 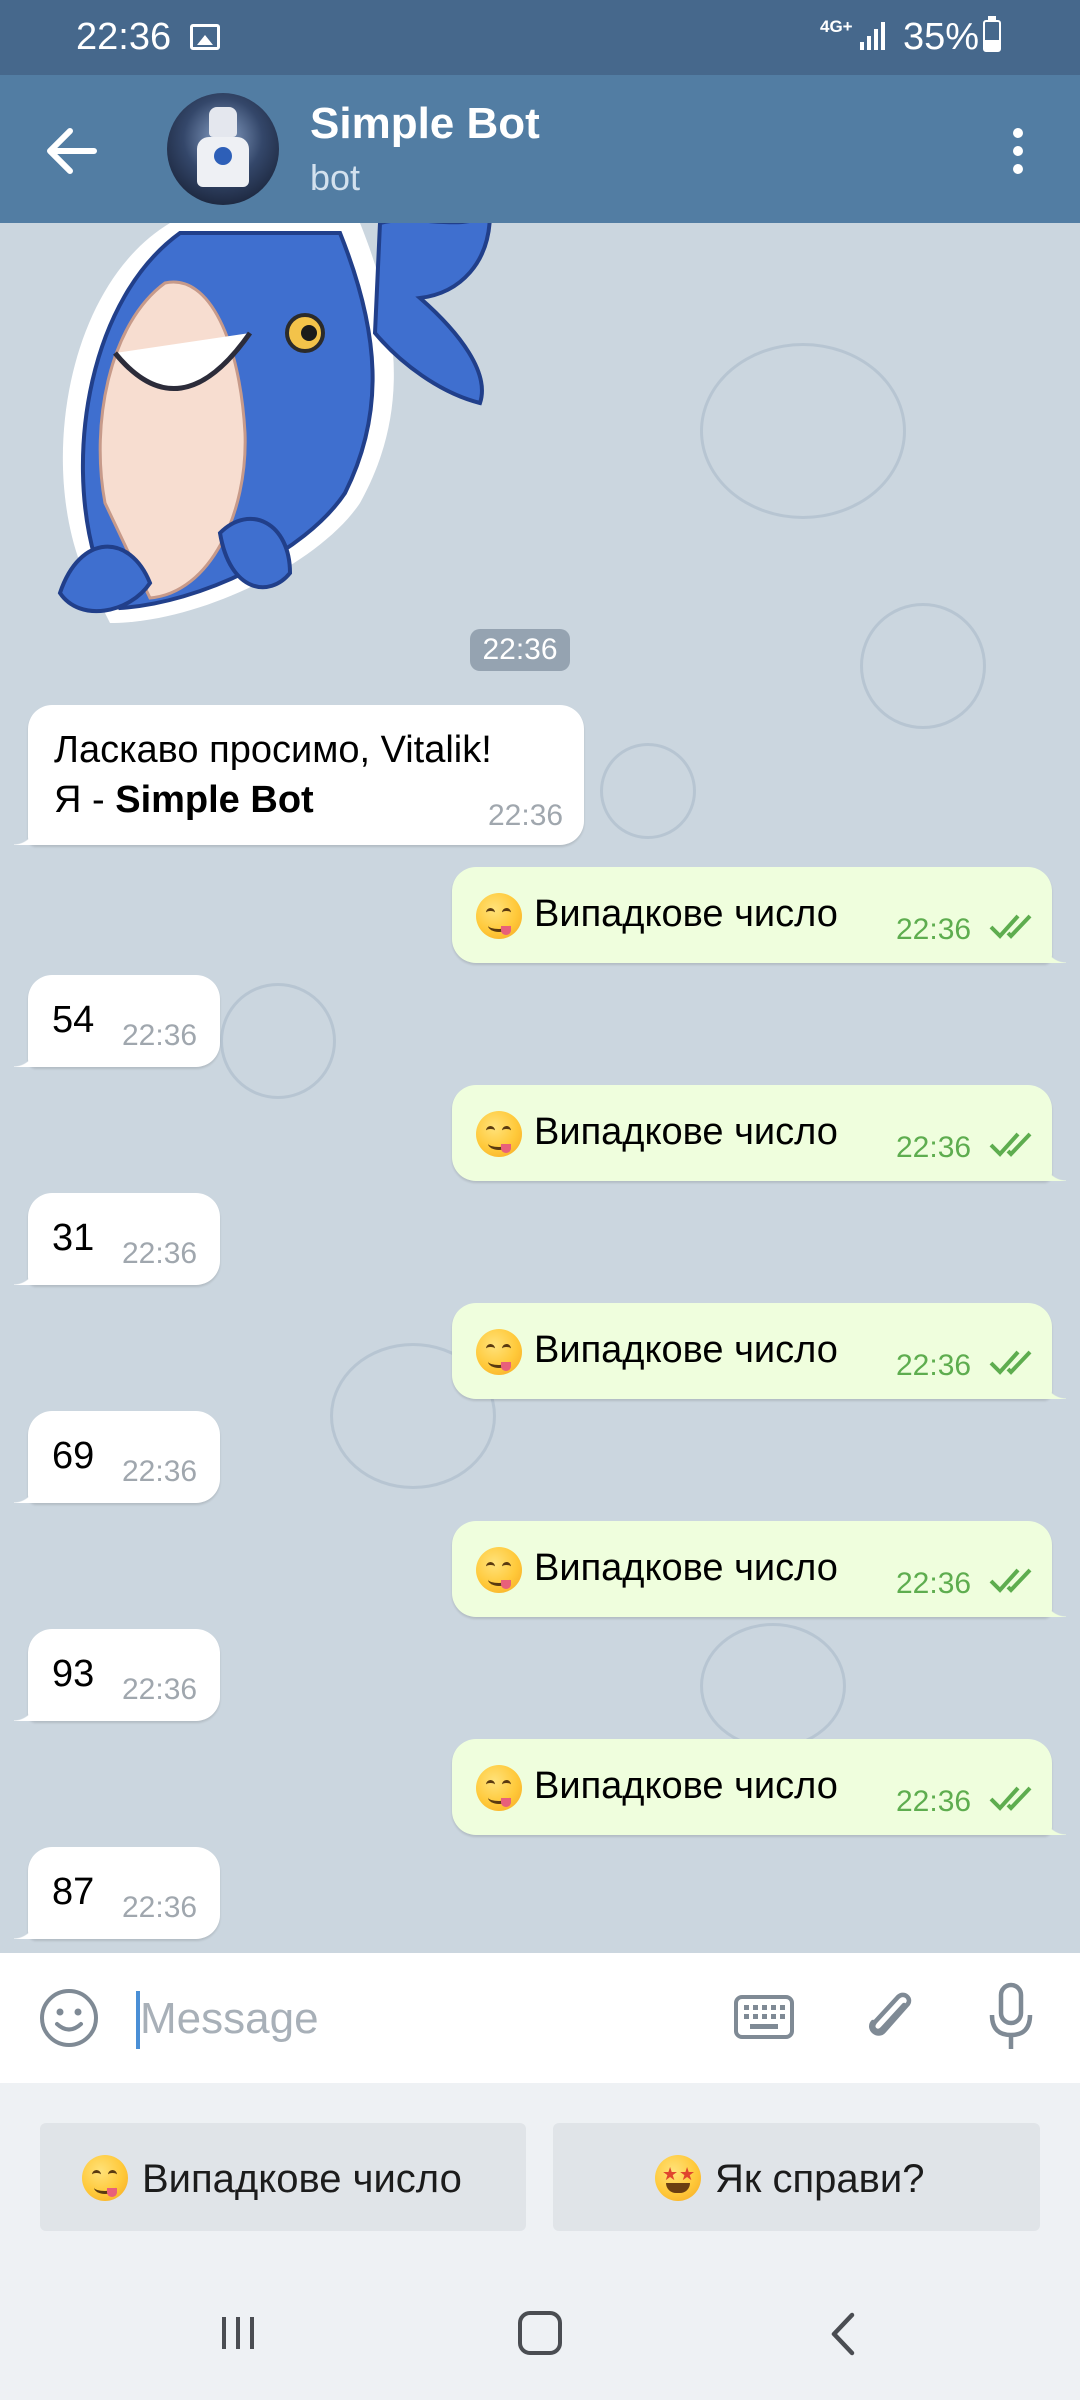 What do you see at coordinates (335, 177) in the screenshot?
I see `chat-subtitle: bot` at bounding box center [335, 177].